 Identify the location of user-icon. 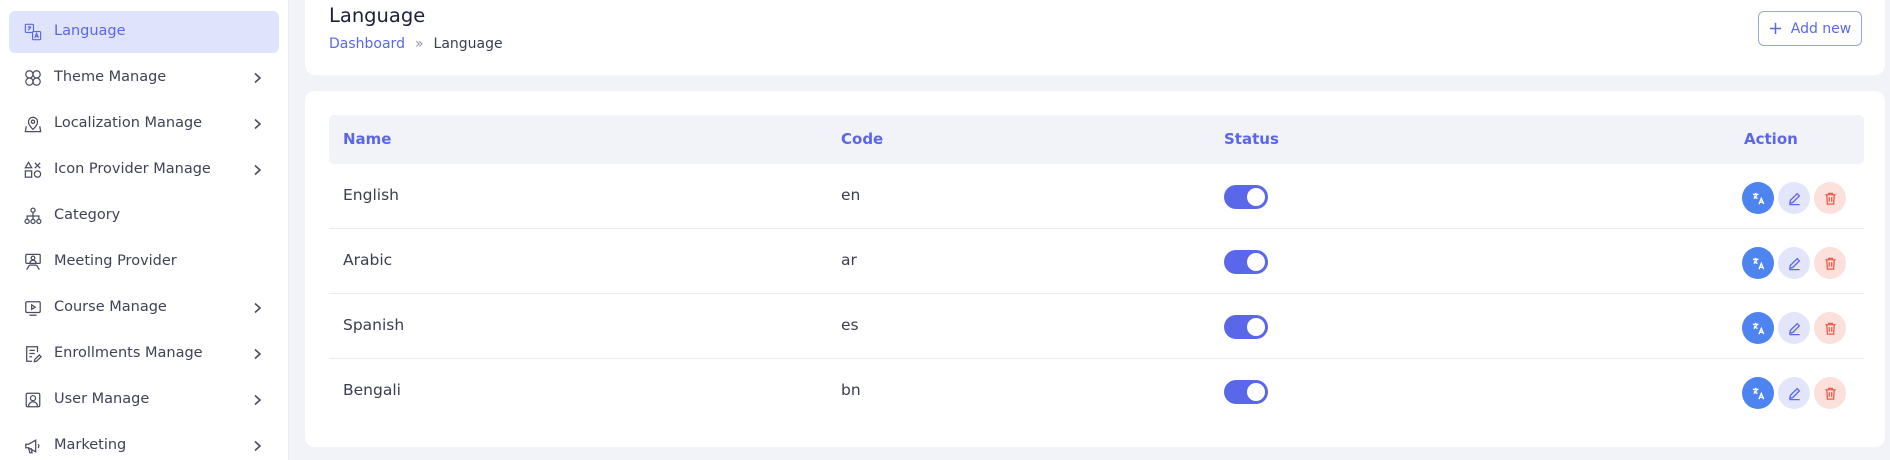
(33, 400).